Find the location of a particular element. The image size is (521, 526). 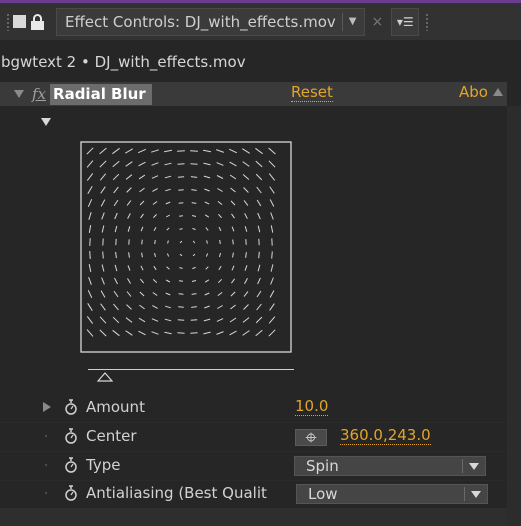

lock-icon is located at coordinates (38, 22).